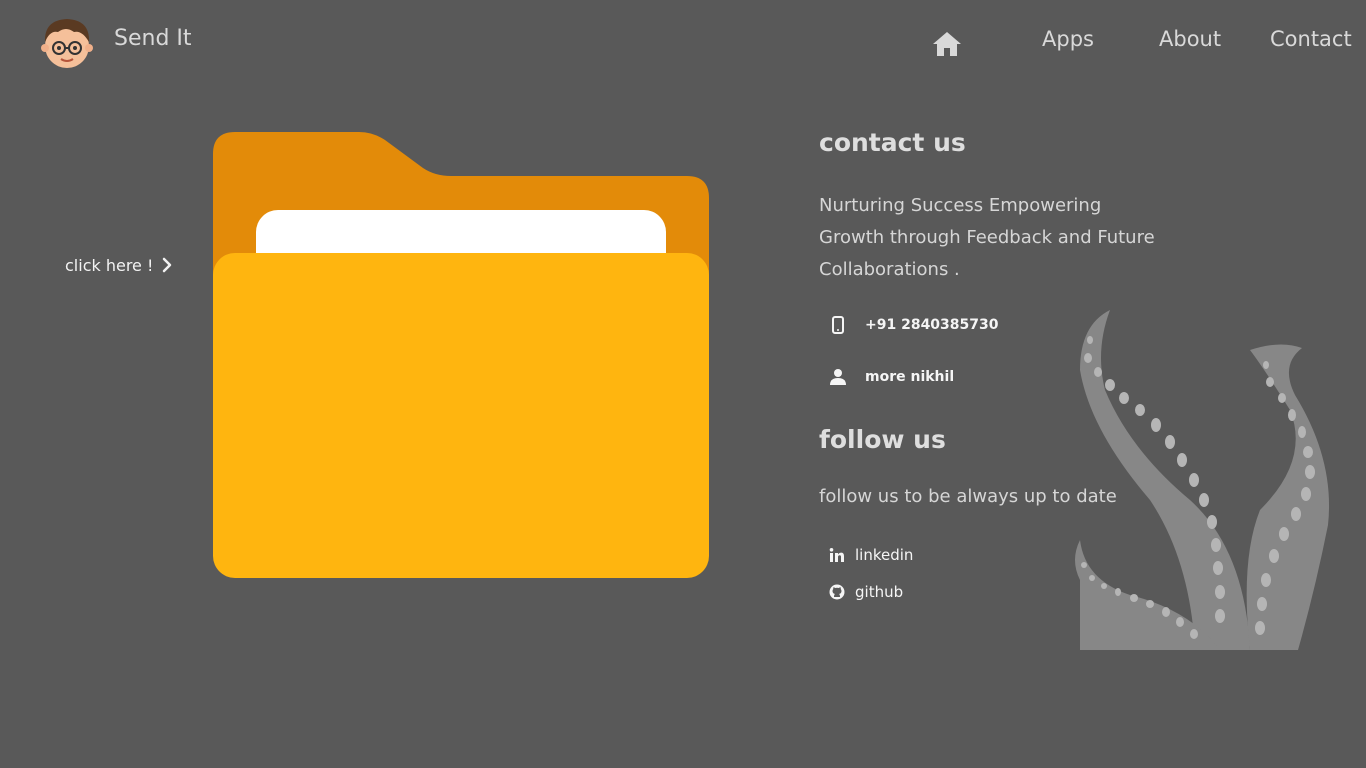  What do you see at coordinates (836, 555) in the screenshot?
I see `linkedin-icon` at bounding box center [836, 555].